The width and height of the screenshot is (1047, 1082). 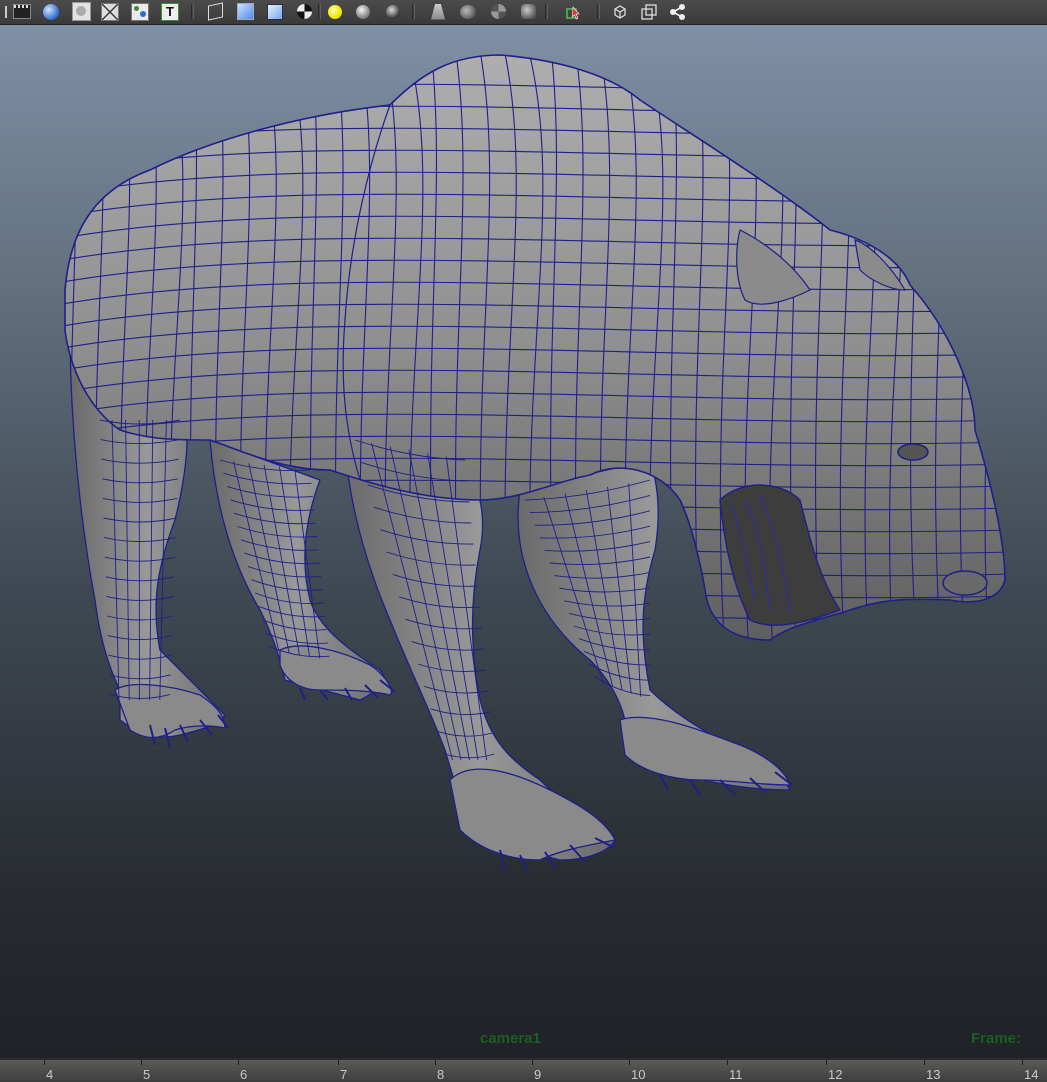 I want to click on textured-button, so click(x=140, y=11).